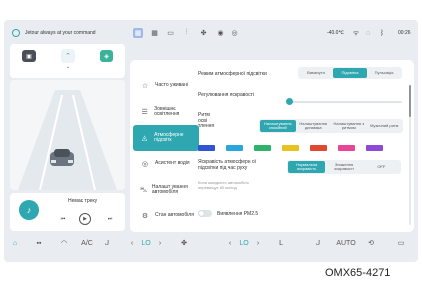 This screenshot has height=288, width=422. What do you see at coordinates (307, 167) in the screenshot?
I see `drive-option-normal: Нормальна яскравість` at bounding box center [307, 167].